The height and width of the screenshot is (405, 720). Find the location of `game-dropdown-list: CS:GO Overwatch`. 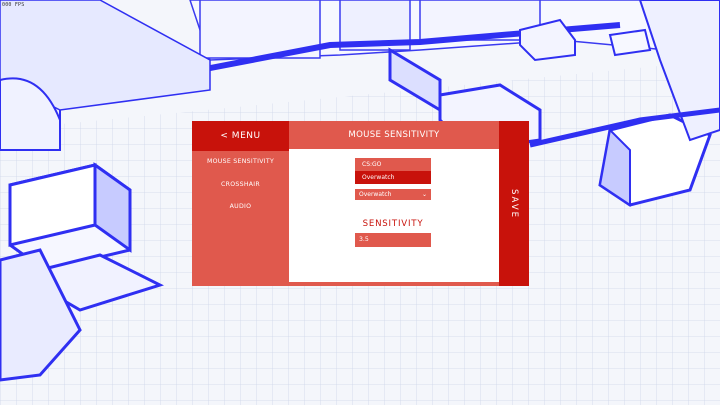

game-dropdown-list: CS:GO Overwatch is located at coordinates (393, 171).